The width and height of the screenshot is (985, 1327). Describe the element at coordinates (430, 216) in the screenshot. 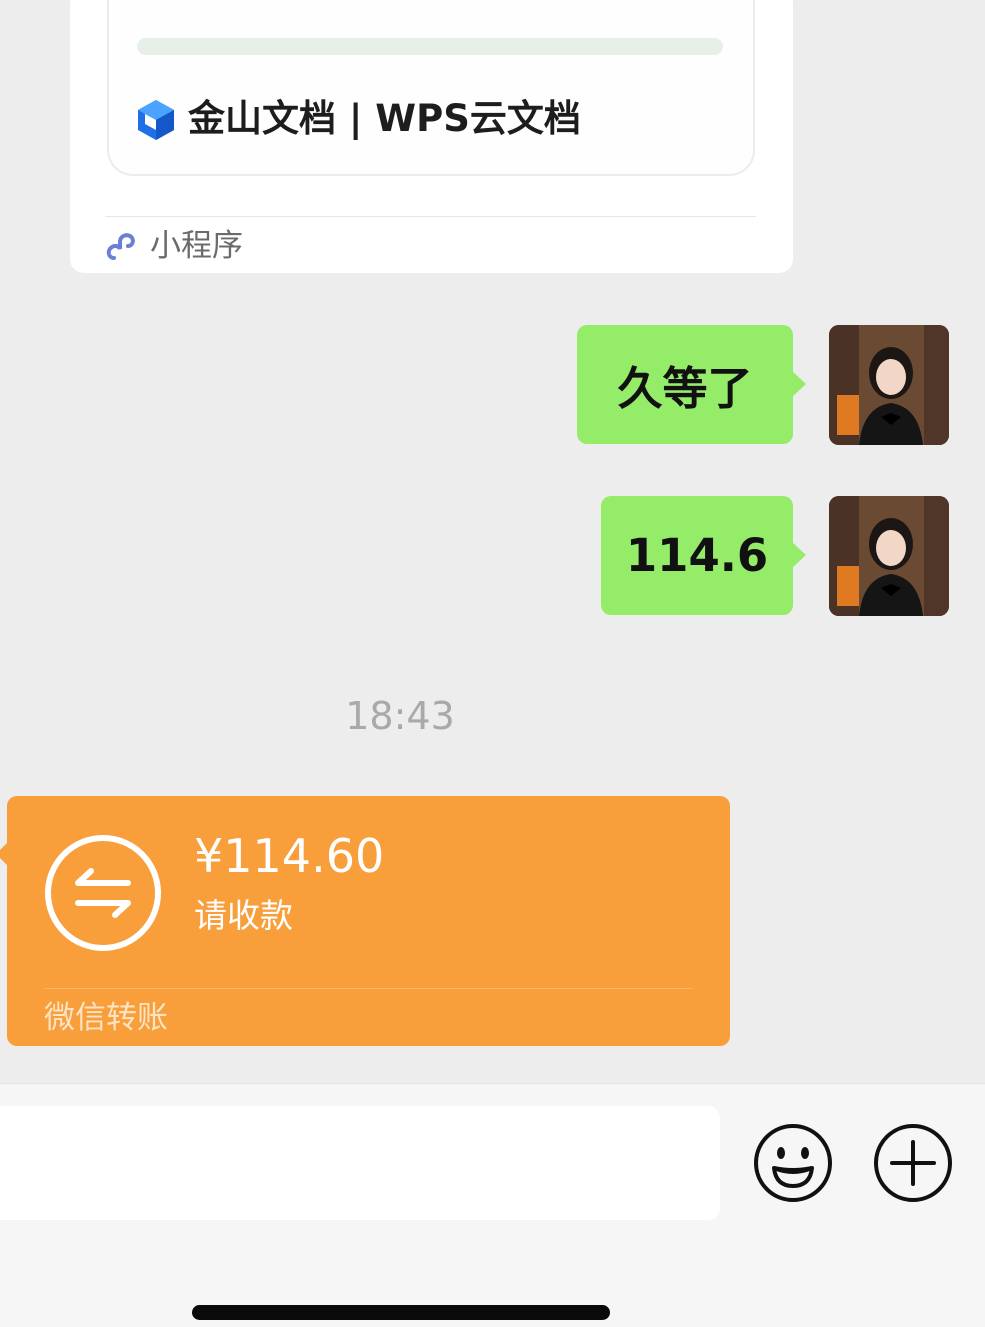

I see `card-divider` at that location.